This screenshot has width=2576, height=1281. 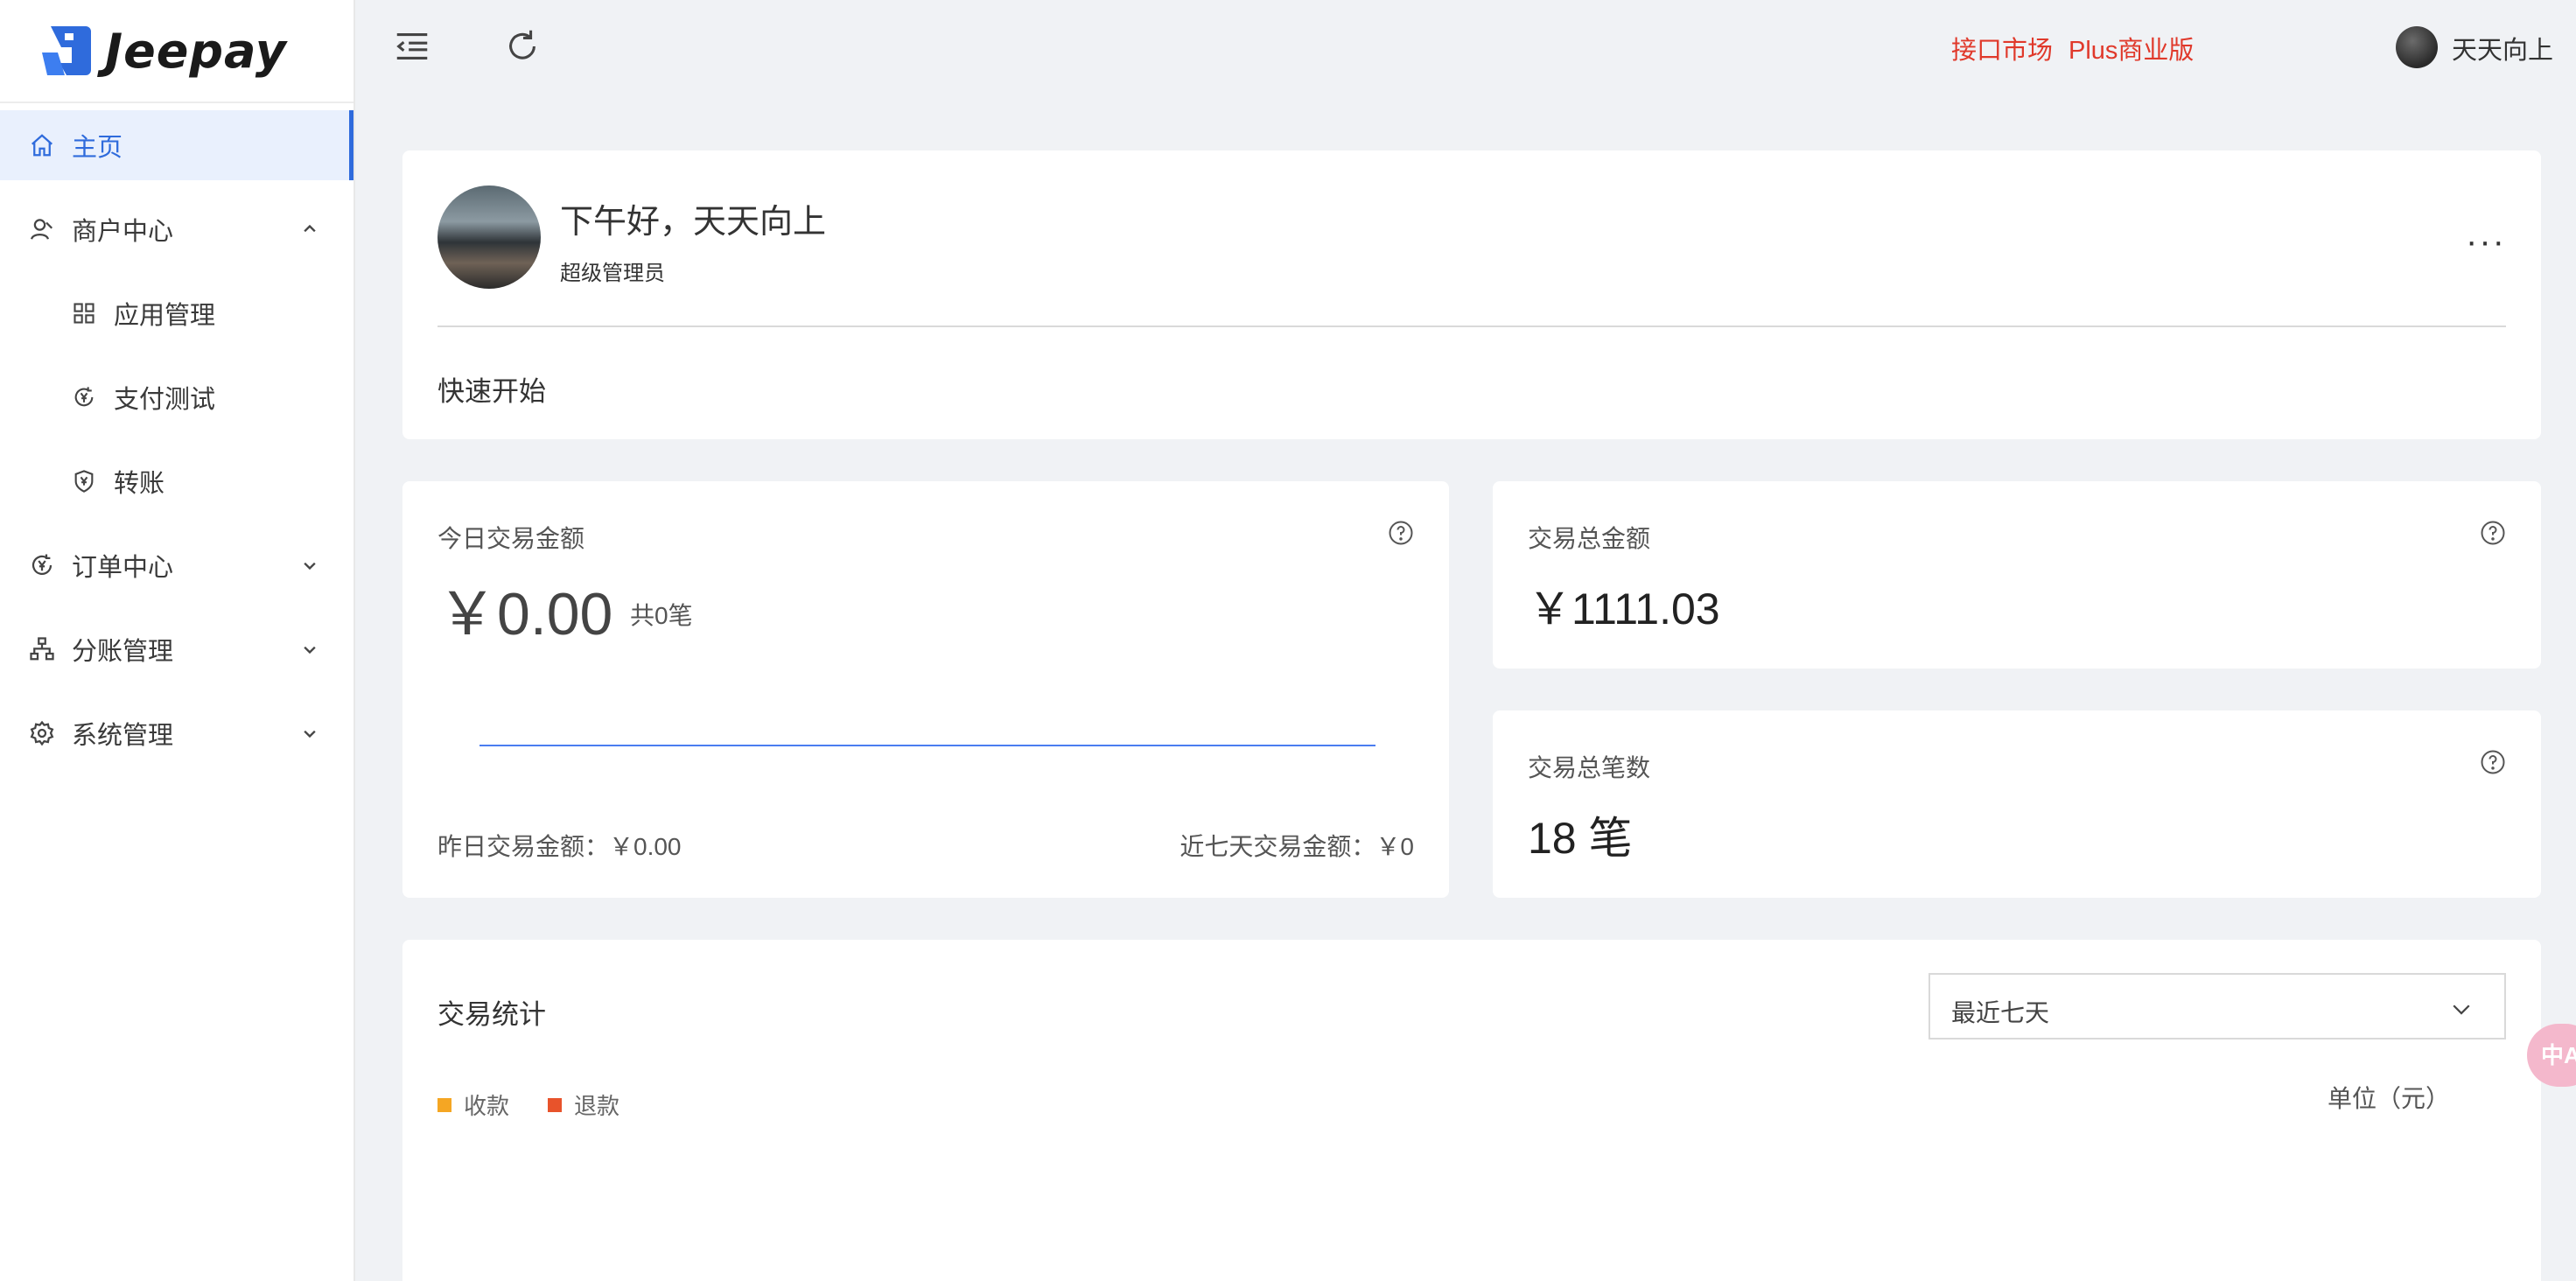 What do you see at coordinates (1465, 47) in the screenshot?
I see `topbar: 接口市场 Plus商业版` at bounding box center [1465, 47].